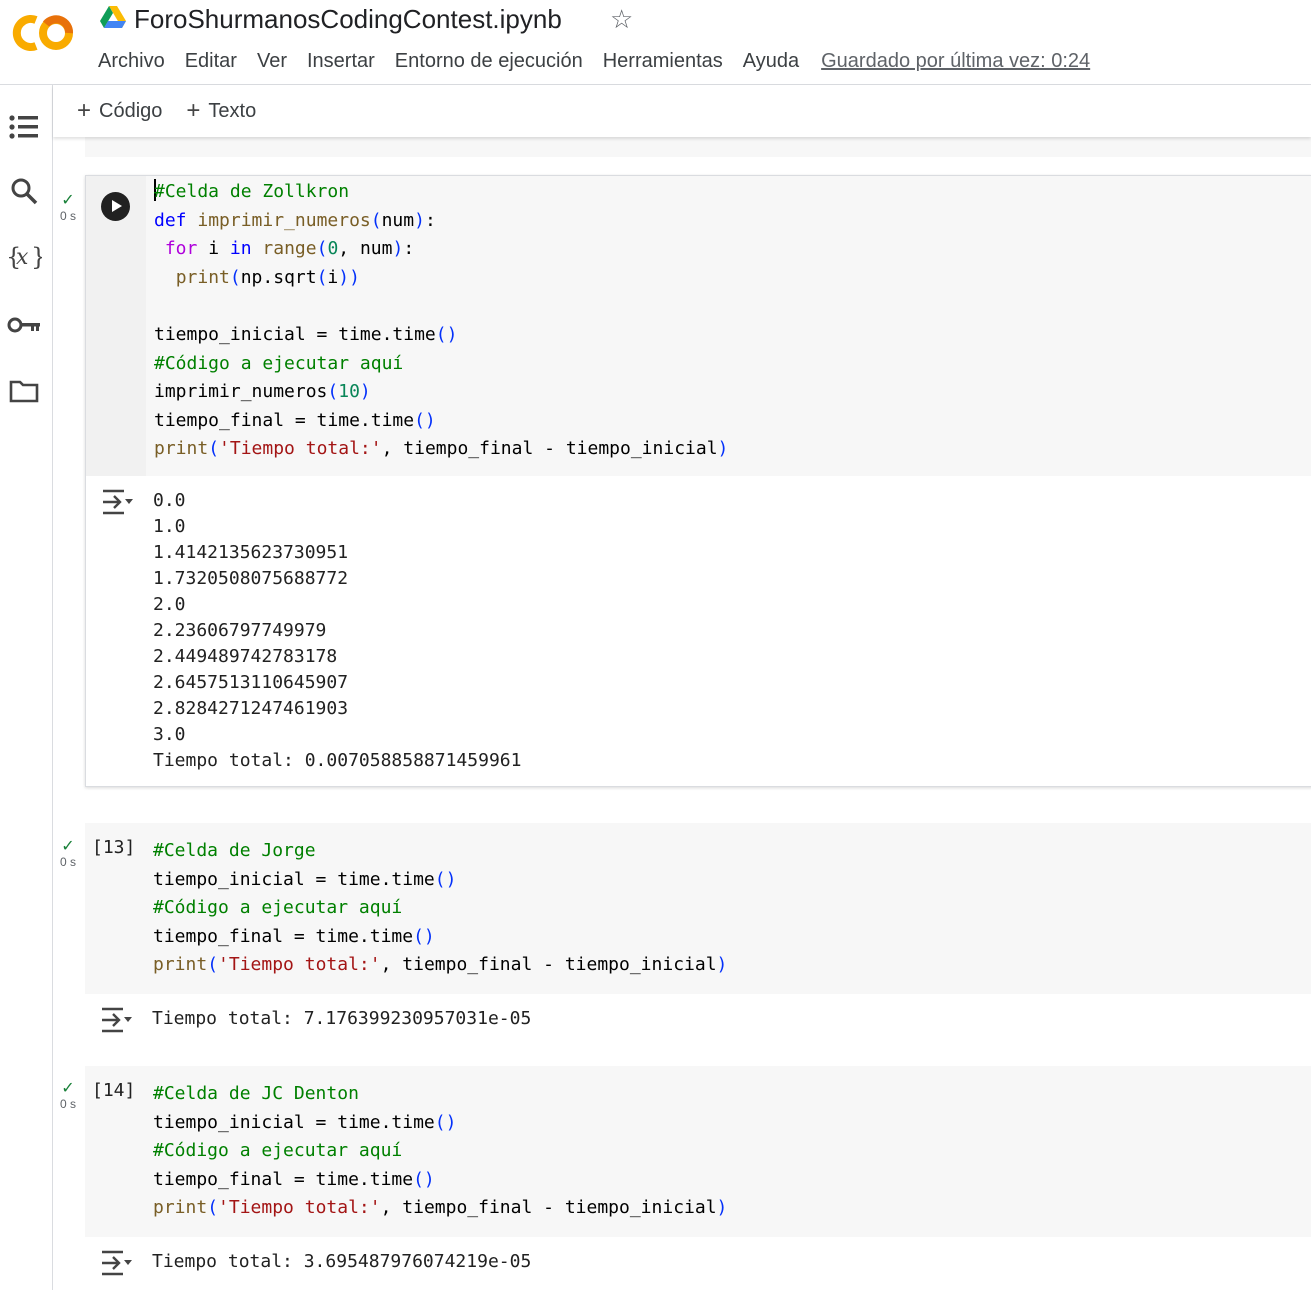 Image resolution: width=1311 pixels, height=1290 pixels. What do you see at coordinates (245, 656) in the screenshot?
I see `output-line: 2.449489742783178` at bounding box center [245, 656].